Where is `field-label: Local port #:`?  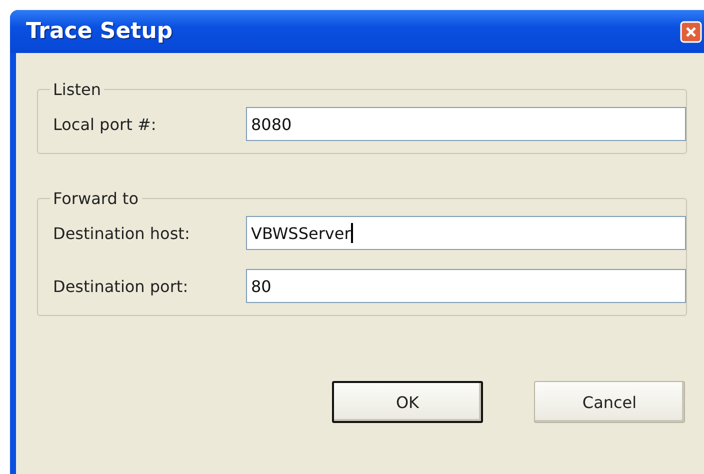
field-label: Local port #: is located at coordinates (105, 124).